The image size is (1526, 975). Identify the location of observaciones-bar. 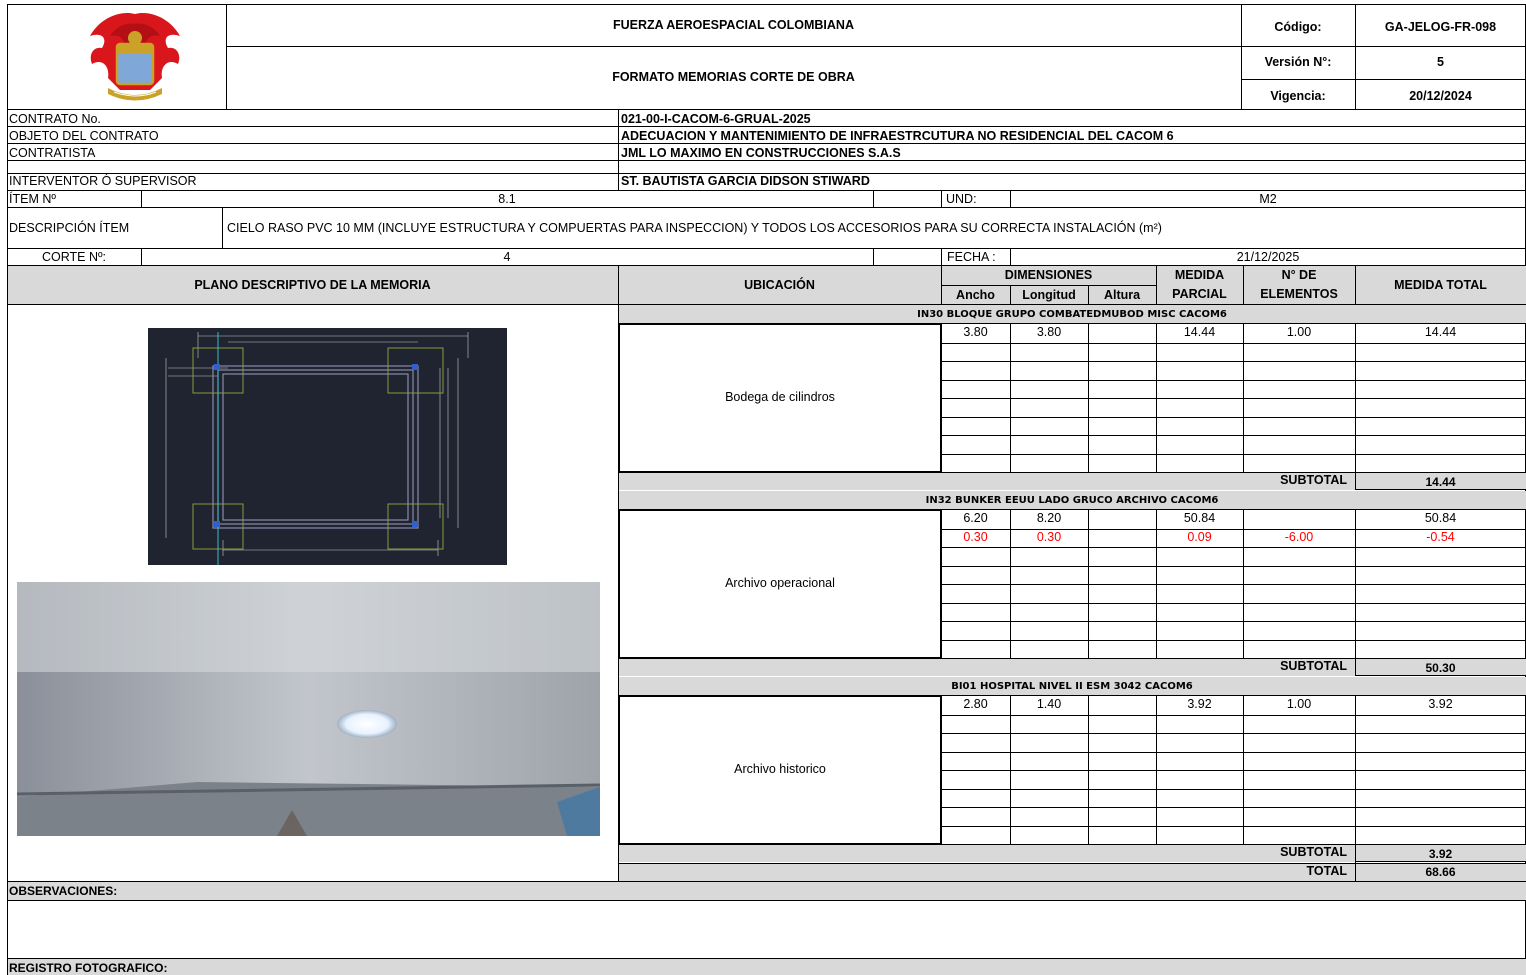
(767, 891).